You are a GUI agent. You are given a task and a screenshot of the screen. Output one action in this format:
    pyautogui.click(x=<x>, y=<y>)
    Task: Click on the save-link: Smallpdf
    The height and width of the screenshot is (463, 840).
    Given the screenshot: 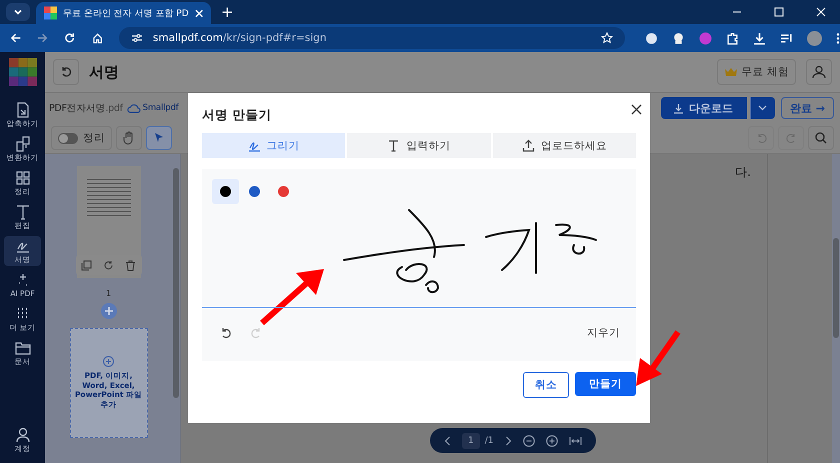 What is the action you would take?
    pyautogui.click(x=160, y=108)
    